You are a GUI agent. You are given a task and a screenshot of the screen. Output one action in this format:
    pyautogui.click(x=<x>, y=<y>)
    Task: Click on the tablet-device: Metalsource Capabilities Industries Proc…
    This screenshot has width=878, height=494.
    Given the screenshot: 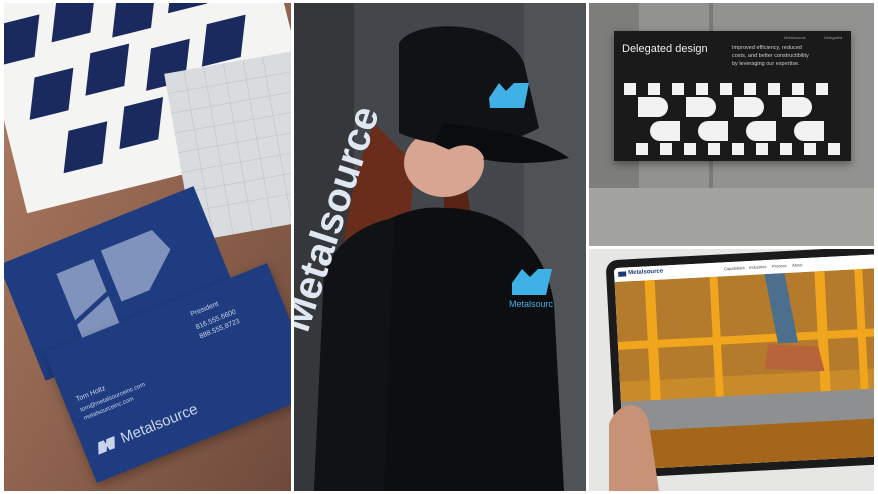 What is the action you would take?
    pyautogui.click(x=739, y=364)
    